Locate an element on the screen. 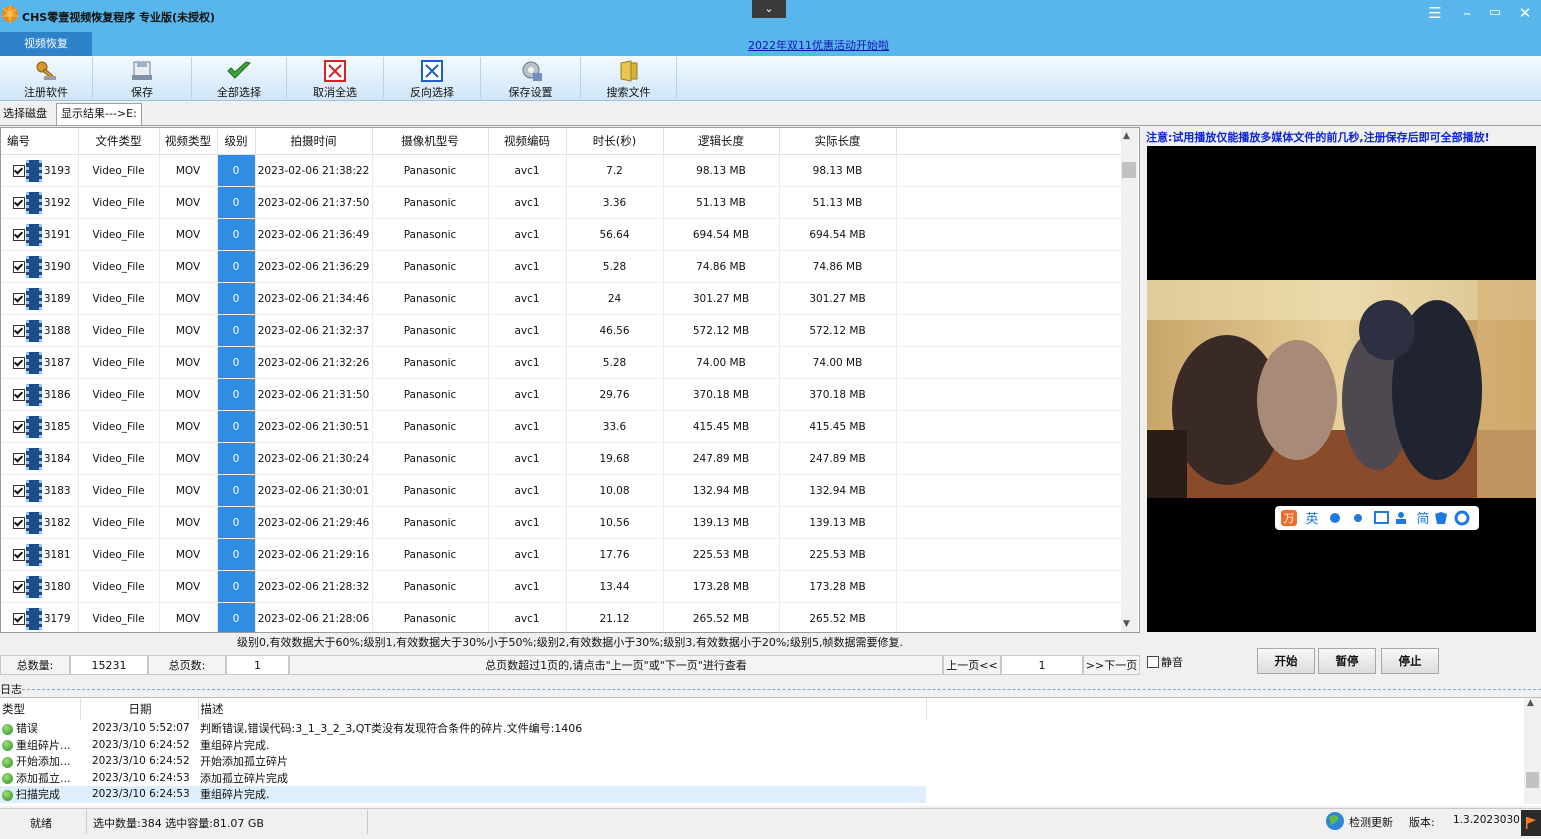  ime-simplified-label: 简 is located at coordinates (1422, 519).